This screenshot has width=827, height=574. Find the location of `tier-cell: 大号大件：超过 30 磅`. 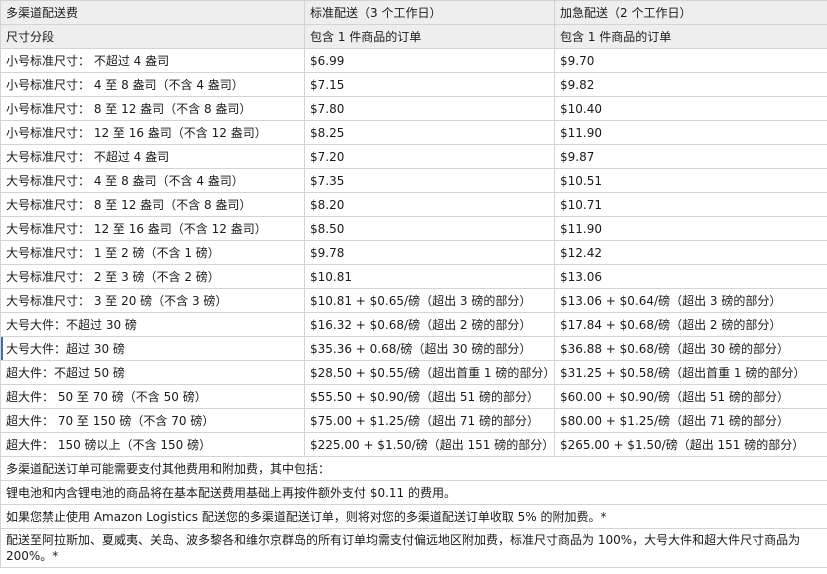

tier-cell: 大号大件：超过 30 磅 is located at coordinates (152, 348).